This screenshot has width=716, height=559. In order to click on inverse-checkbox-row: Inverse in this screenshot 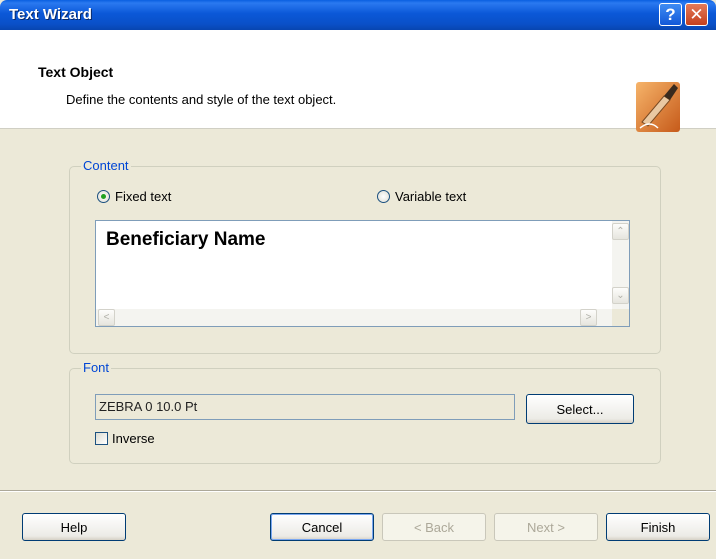, I will do `click(125, 438)`.